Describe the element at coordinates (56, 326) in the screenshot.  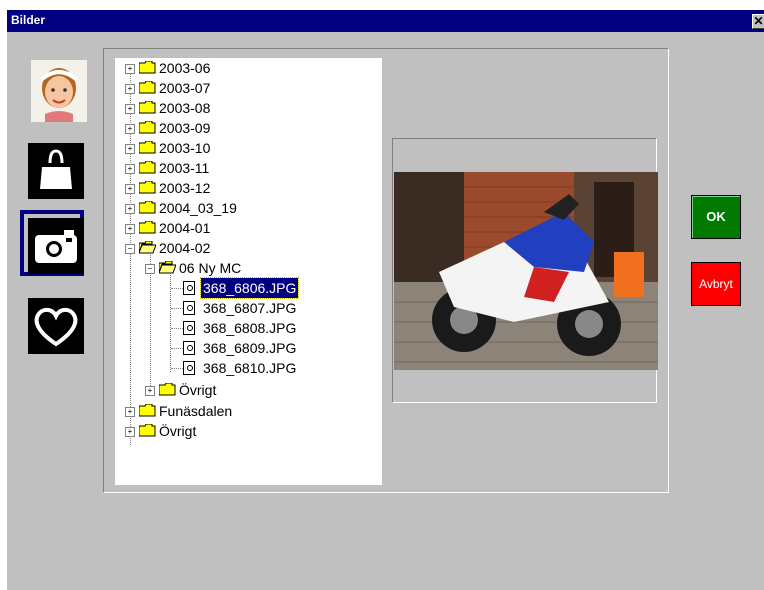
I see `heart-icon` at that location.